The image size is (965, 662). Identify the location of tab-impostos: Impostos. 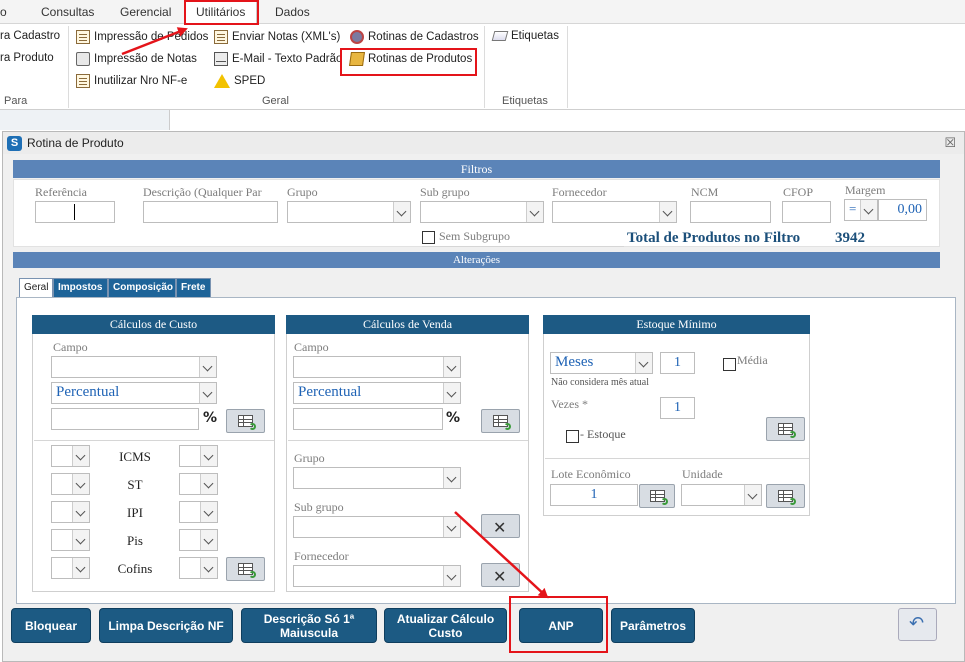
(80, 288).